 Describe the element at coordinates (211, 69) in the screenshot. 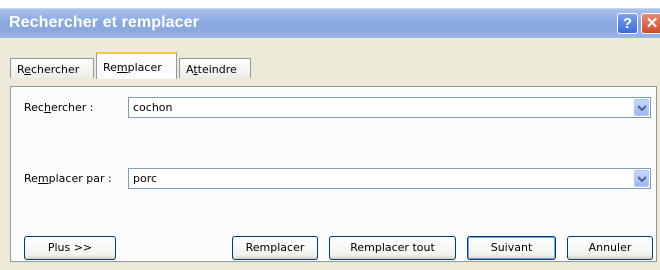

I see `tab-label: Atteindre` at that location.